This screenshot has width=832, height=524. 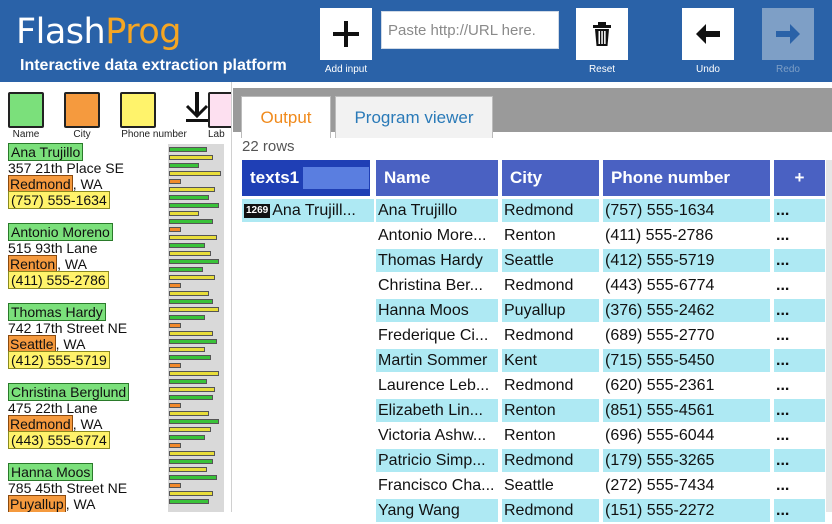 I want to click on table-cell-phone: (179) 555-3265, so click(x=686, y=460).